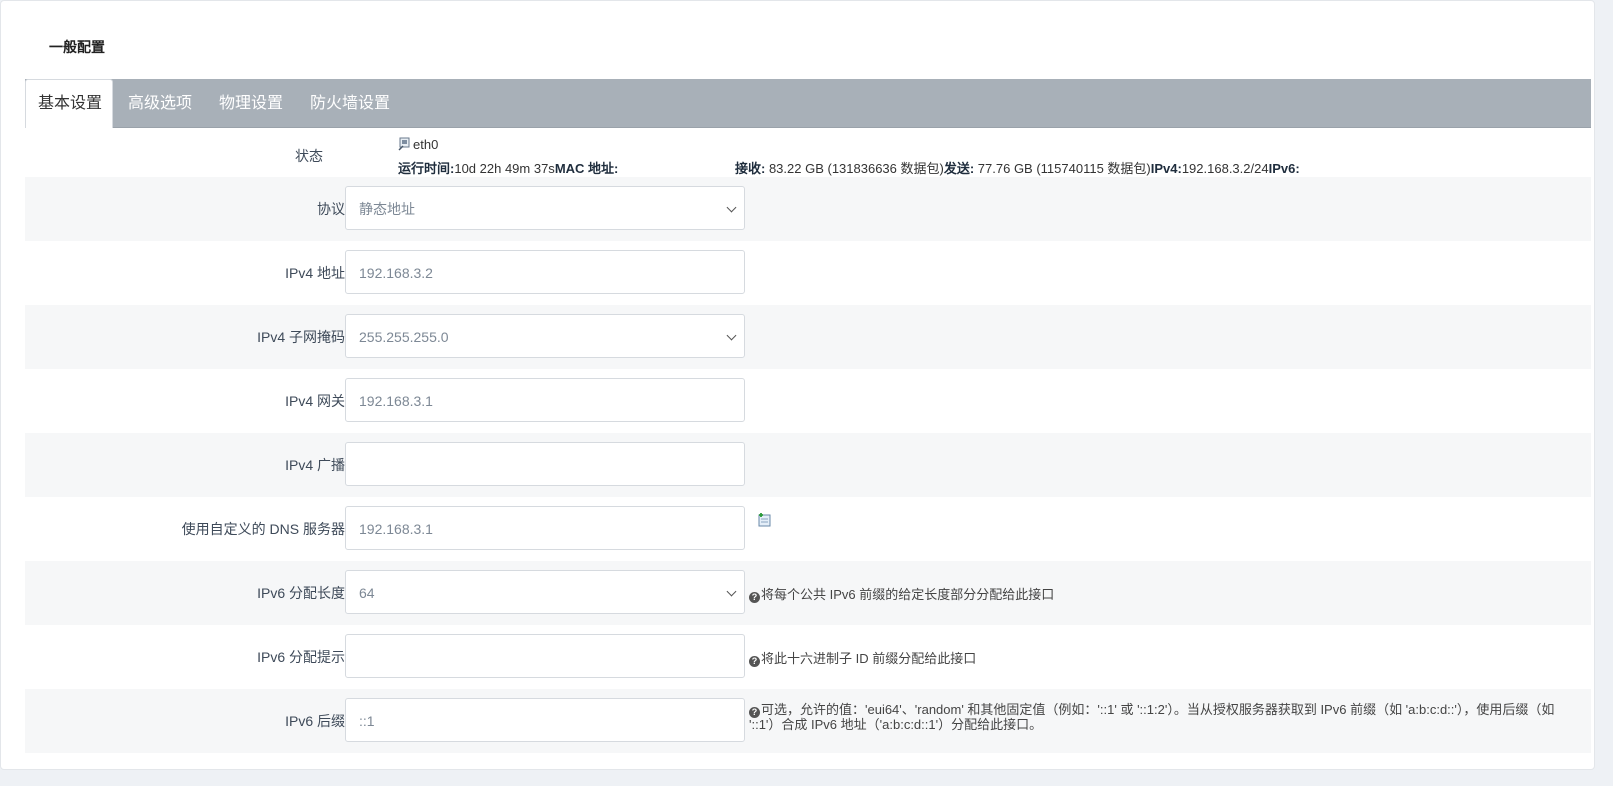  Describe the element at coordinates (545, 400) in the screenshot. I see `ipv4-gw-input: 192.168.3.1` at that location.